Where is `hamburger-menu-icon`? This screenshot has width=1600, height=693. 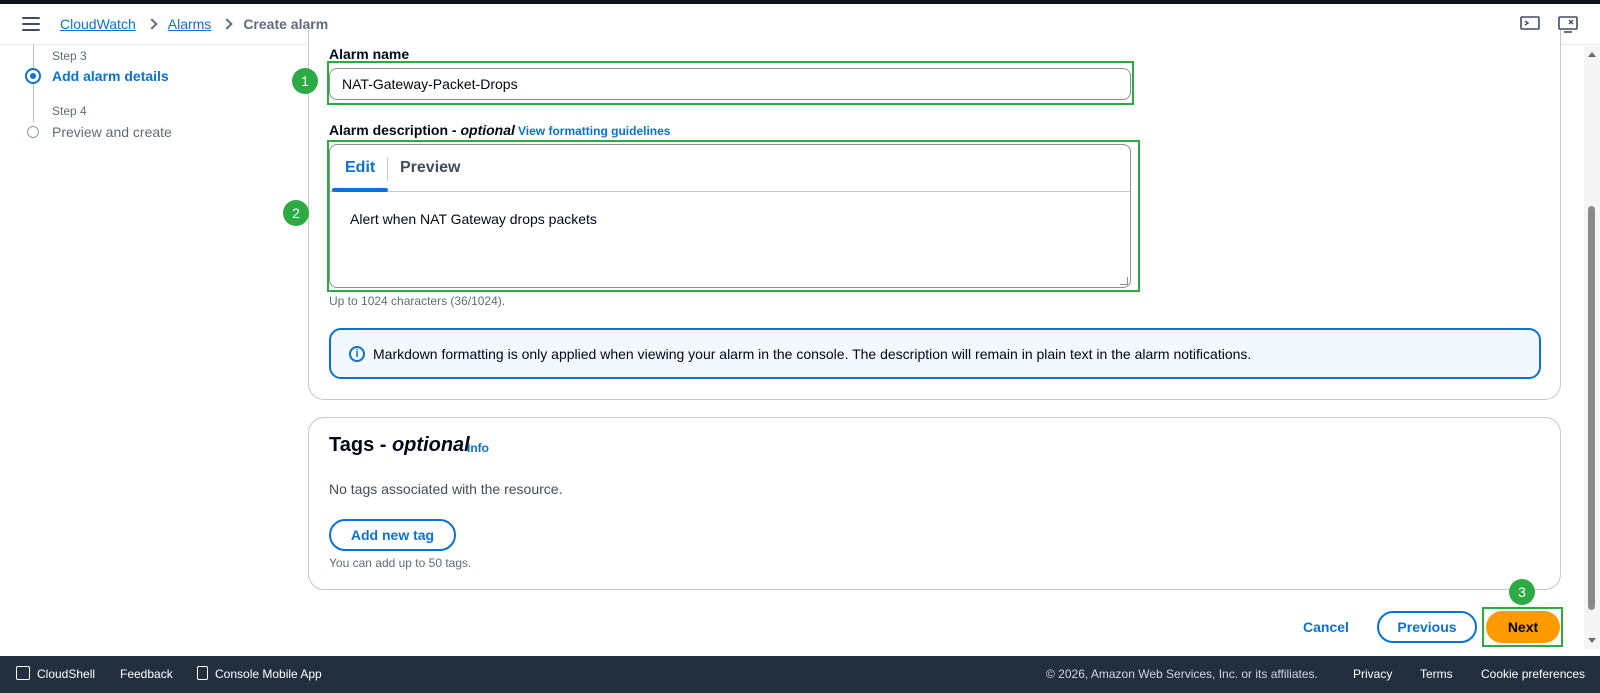 hamburger-menu-icon is located at coordinates (31, 25).